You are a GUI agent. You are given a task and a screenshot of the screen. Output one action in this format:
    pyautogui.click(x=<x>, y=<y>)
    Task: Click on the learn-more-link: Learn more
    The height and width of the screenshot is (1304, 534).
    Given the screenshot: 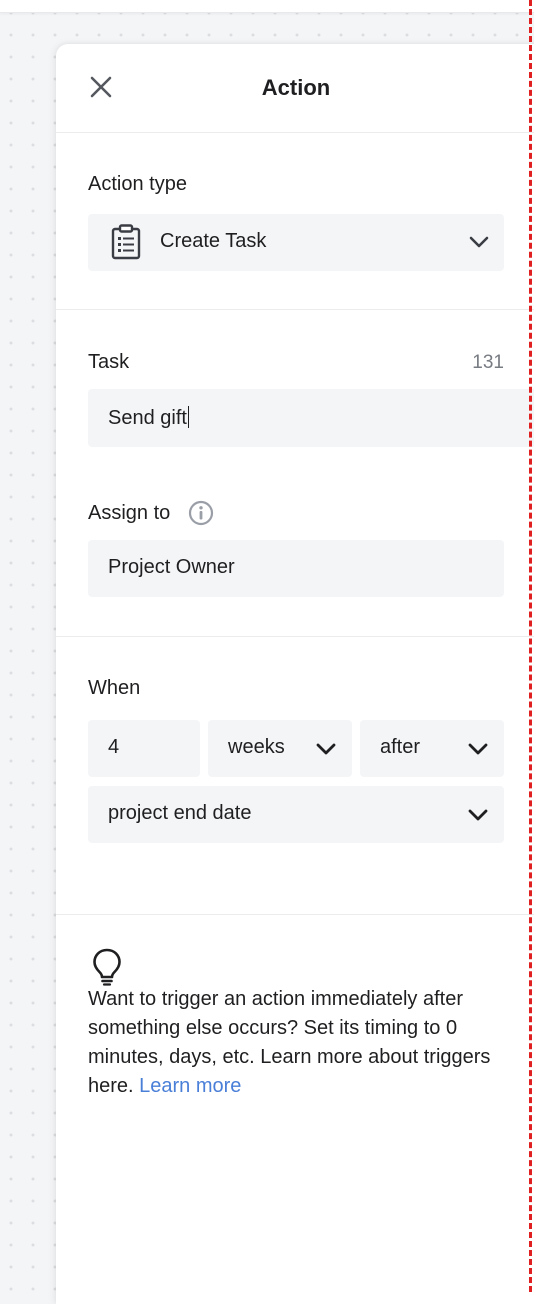 What is the action you would take?
    pyautogui.click(x=190, y=1086)
    